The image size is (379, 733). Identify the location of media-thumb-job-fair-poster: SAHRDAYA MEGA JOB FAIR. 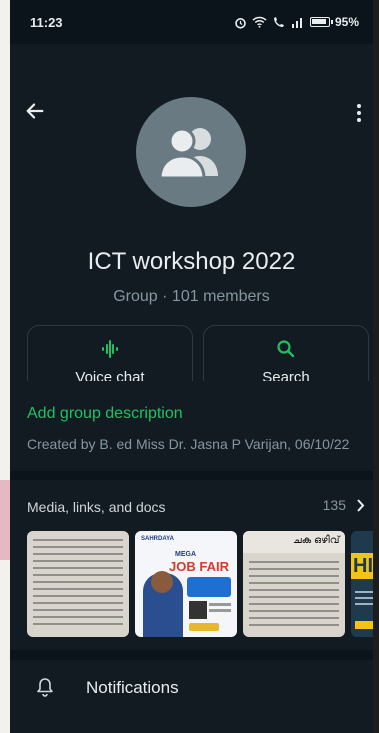
(186, 584).